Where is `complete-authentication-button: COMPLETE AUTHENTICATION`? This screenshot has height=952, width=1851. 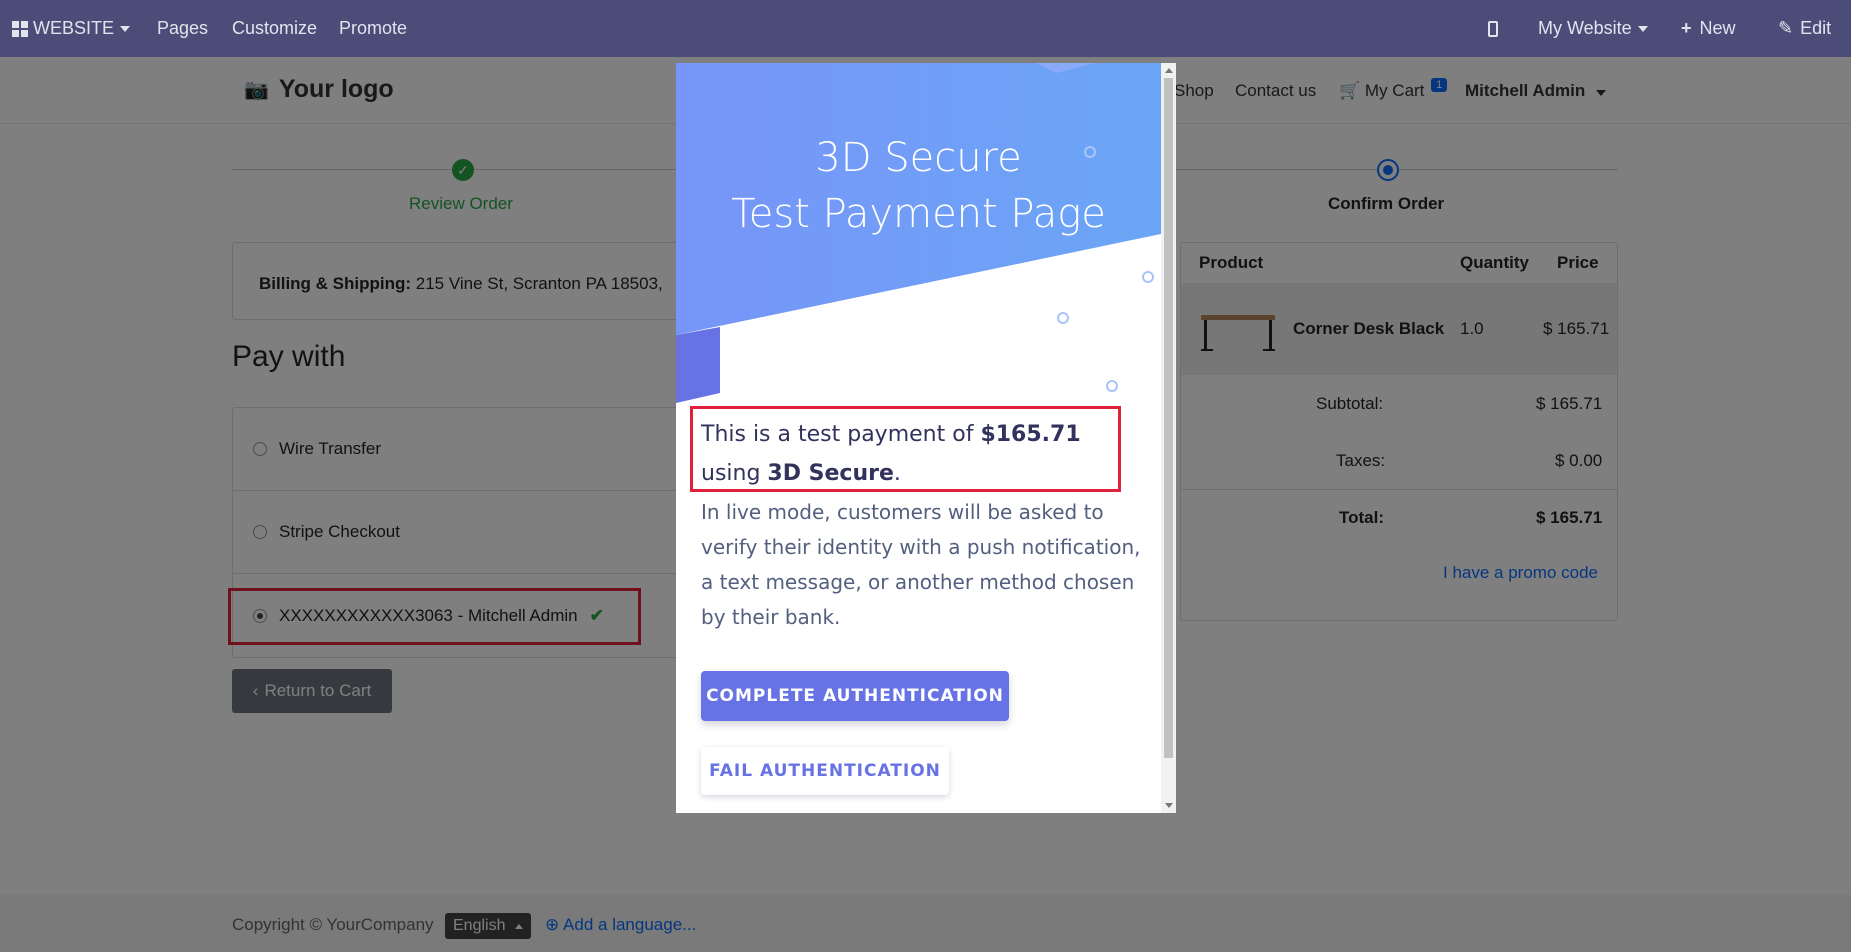 complete-authentication-button: COMPLETE AUTHENTICATION is located at coordinates (855, 696).